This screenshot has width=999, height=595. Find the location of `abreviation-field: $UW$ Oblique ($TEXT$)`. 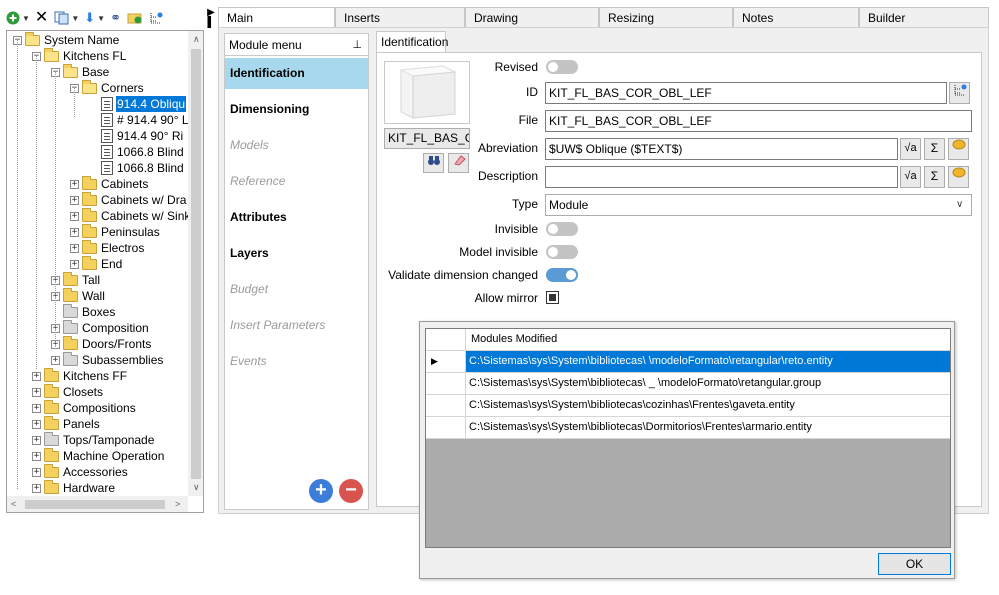

abreviation-field: $UW$ Oblique ($TEXT$) is located at coordinates (721, 149).